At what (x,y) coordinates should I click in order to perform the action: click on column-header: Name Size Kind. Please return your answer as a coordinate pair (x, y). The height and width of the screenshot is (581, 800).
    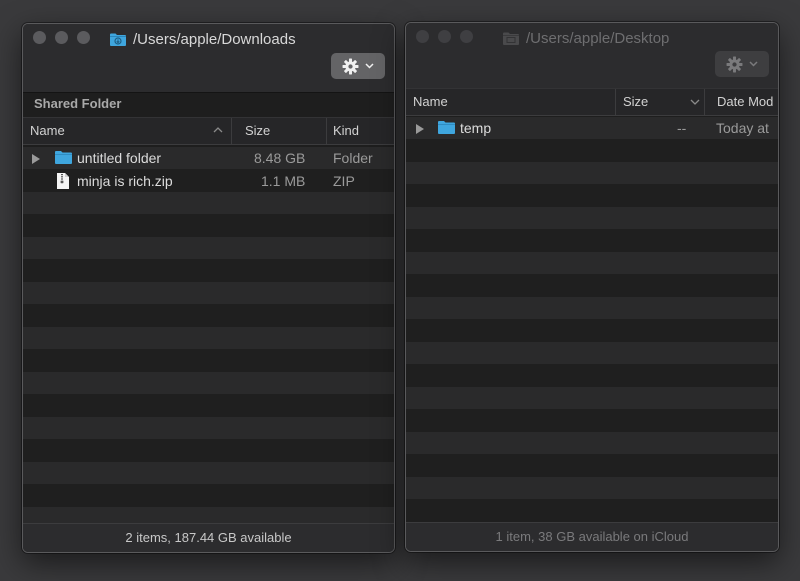
    Looking at the image, I should click on (208, 131).